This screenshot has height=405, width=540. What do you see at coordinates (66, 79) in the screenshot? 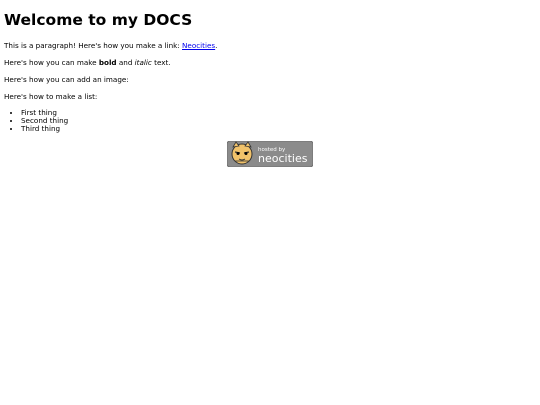
I see `paragraph-image: Here's how you can add an image:` at bounding box center [66, 79].